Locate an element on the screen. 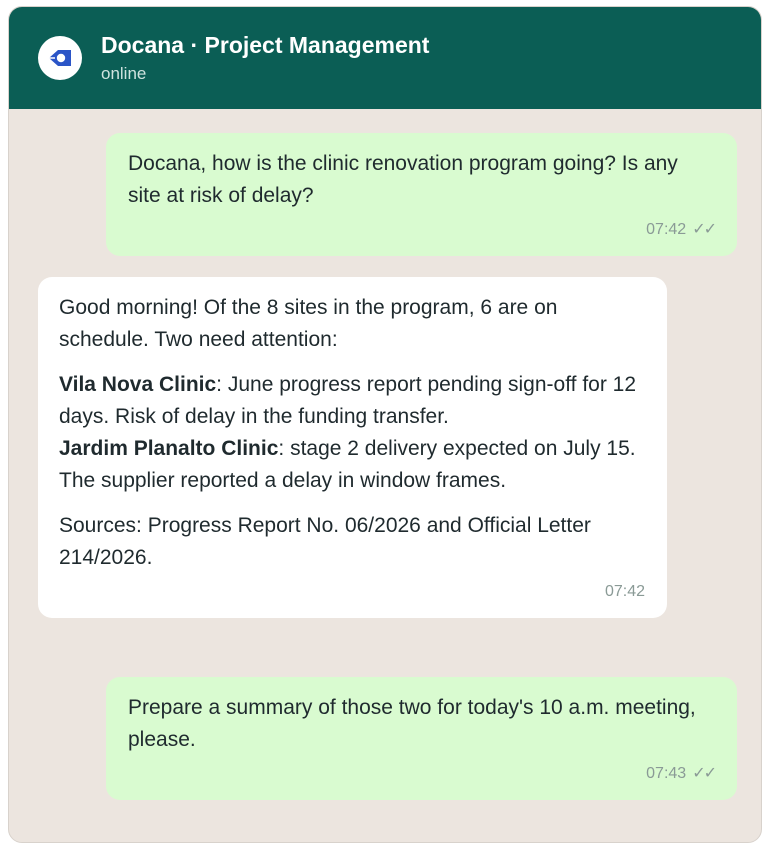 This screenshot has height=843, width=762. message-meta: 07:43 ✓✓ is located at coordinates (422, 774).